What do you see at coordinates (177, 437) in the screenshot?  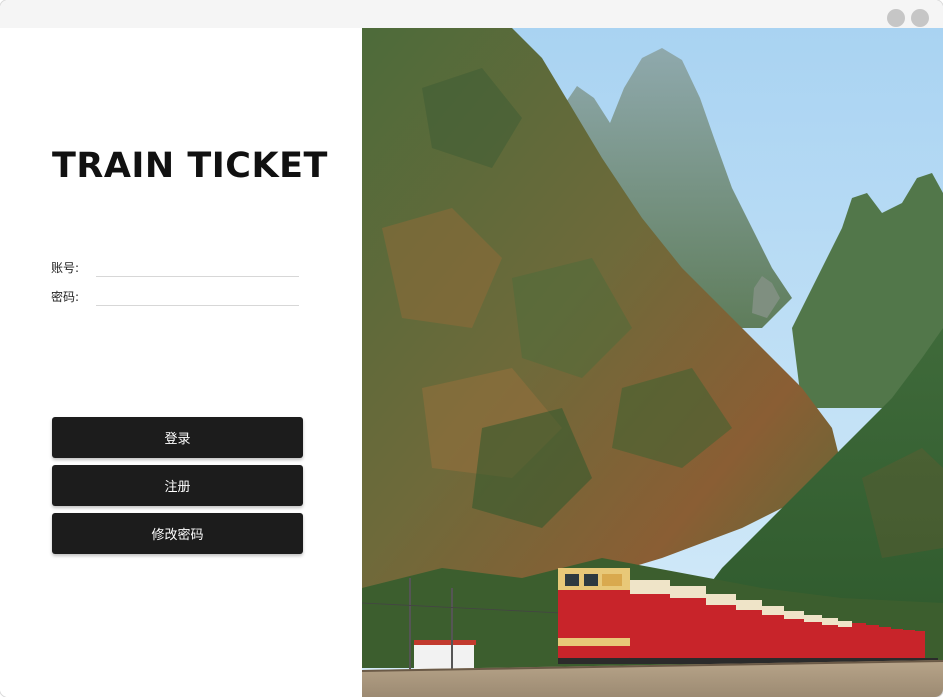 I see `login-button: 登录` at bounding box center [177, 437].